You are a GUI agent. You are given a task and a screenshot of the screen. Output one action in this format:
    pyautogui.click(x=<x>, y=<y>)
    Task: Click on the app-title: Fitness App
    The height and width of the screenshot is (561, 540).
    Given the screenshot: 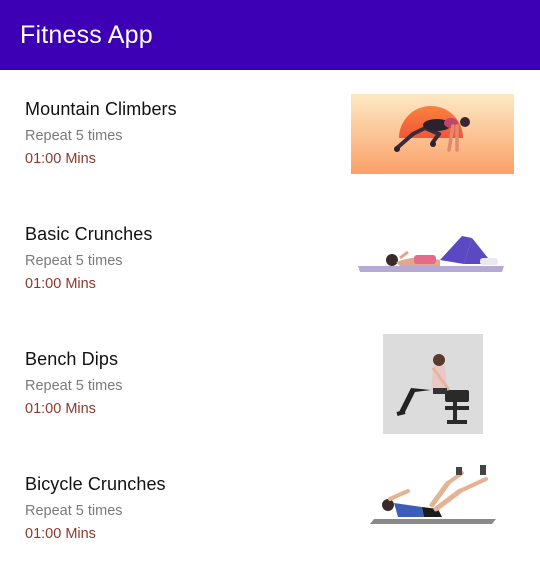 What is the action you would take?
    pyautogui.click(x=86, y=34)
    